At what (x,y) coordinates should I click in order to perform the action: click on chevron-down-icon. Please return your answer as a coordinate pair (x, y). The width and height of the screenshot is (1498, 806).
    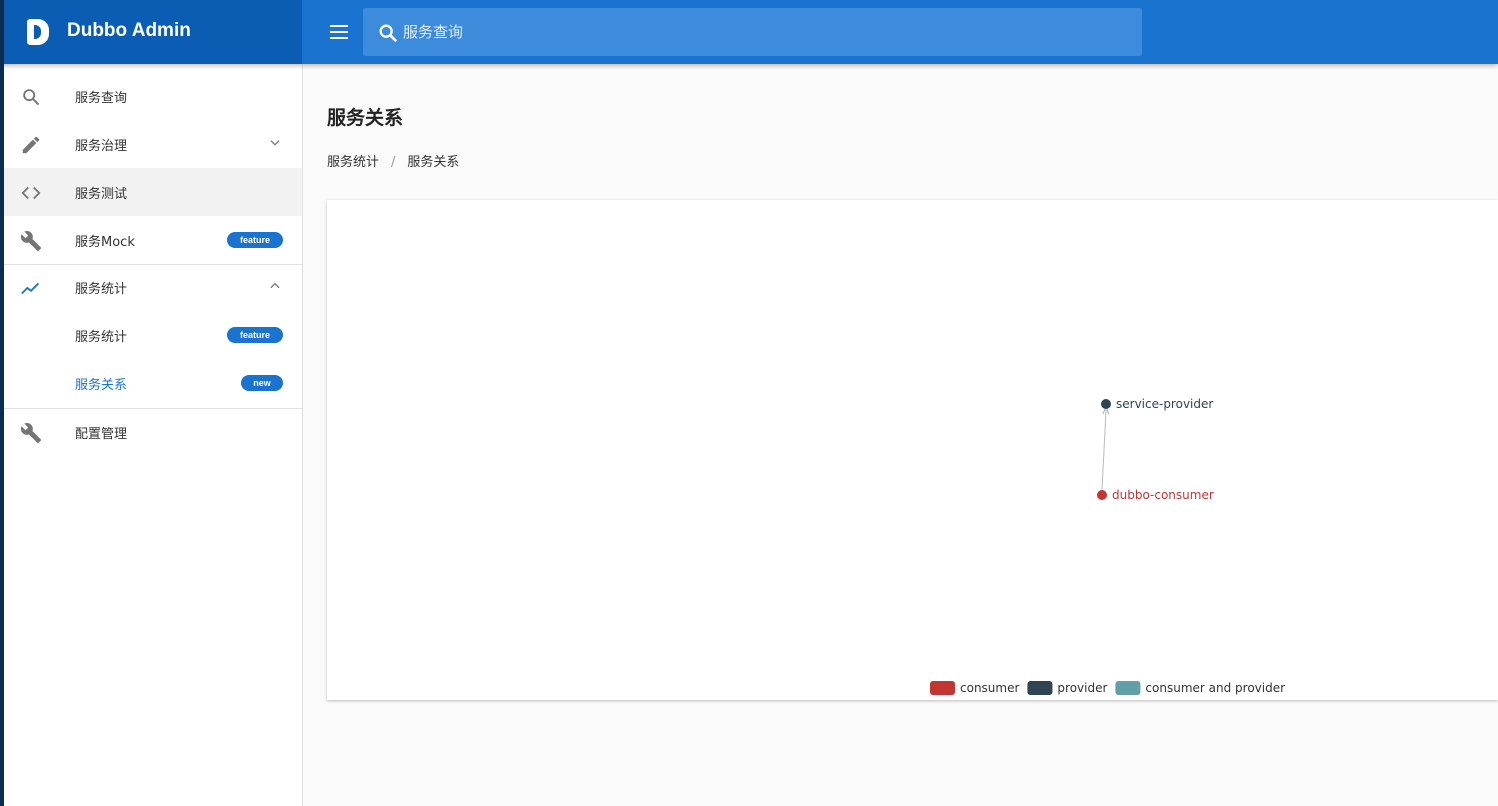
    Looking at the image, I should click on (275, 143).